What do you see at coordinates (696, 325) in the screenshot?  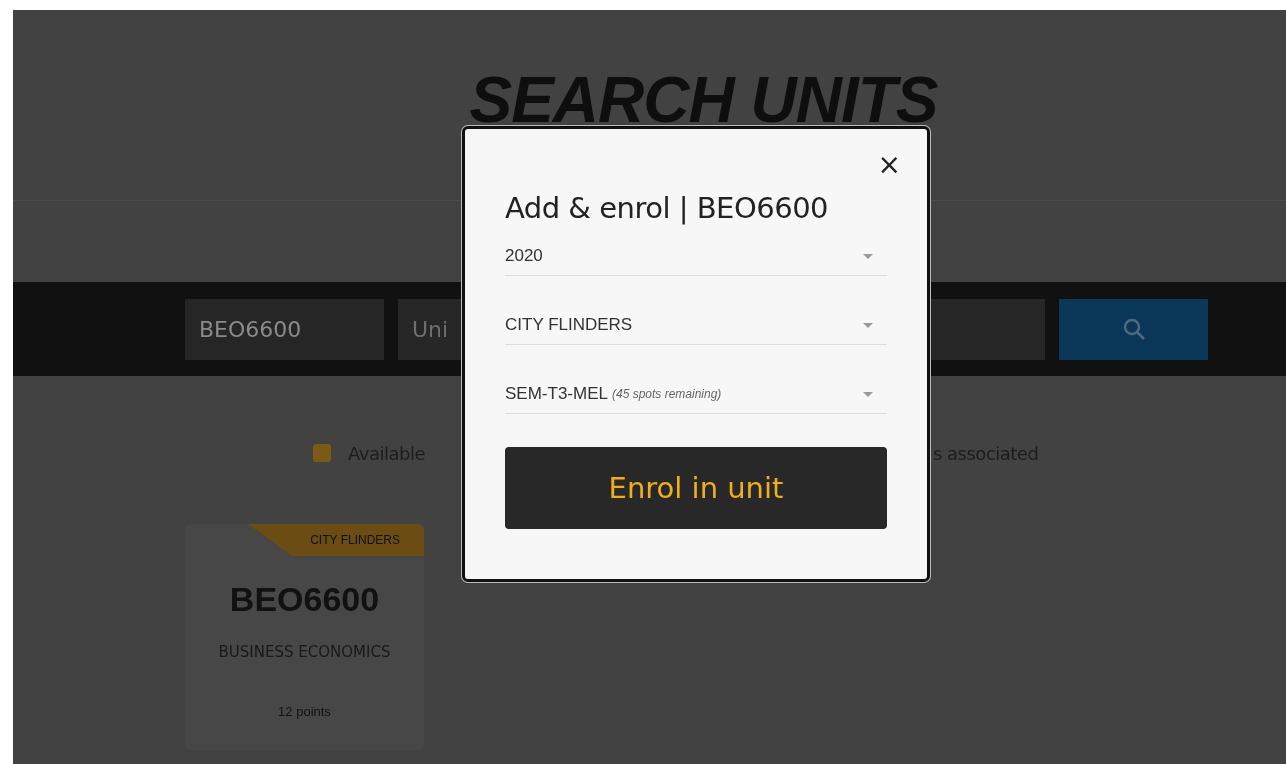 I see `dropdown: CITY FLINDERS` at bounding box center [696, 325].